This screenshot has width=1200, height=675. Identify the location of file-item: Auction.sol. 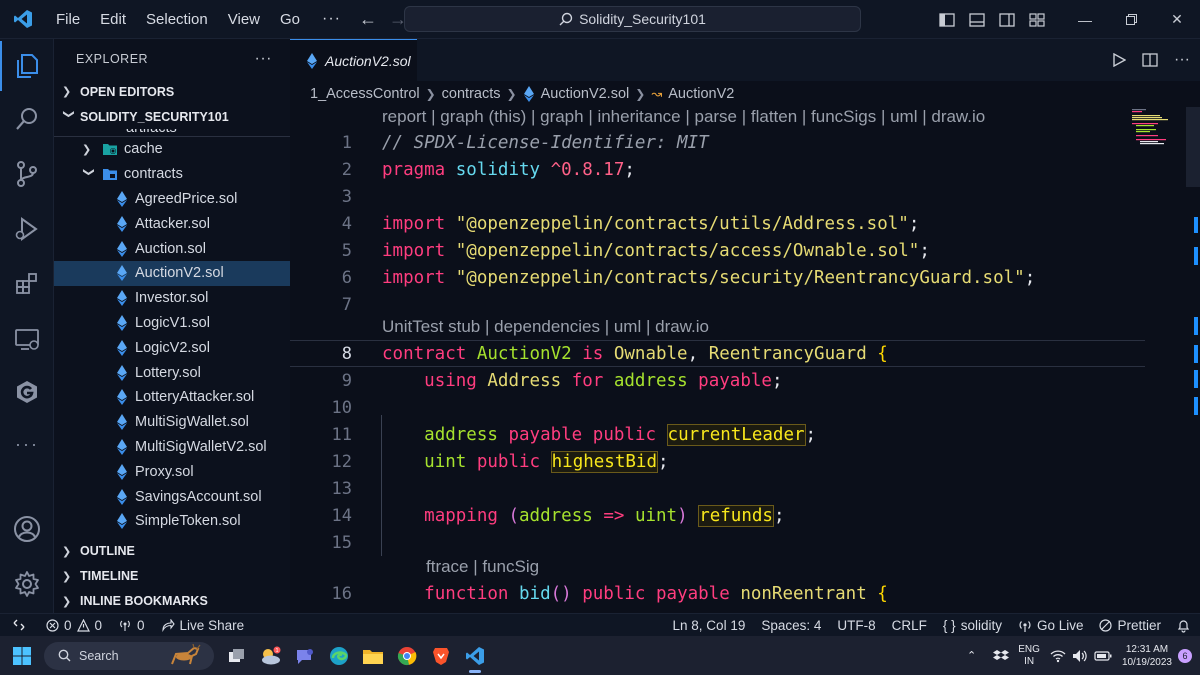
(172, 248).